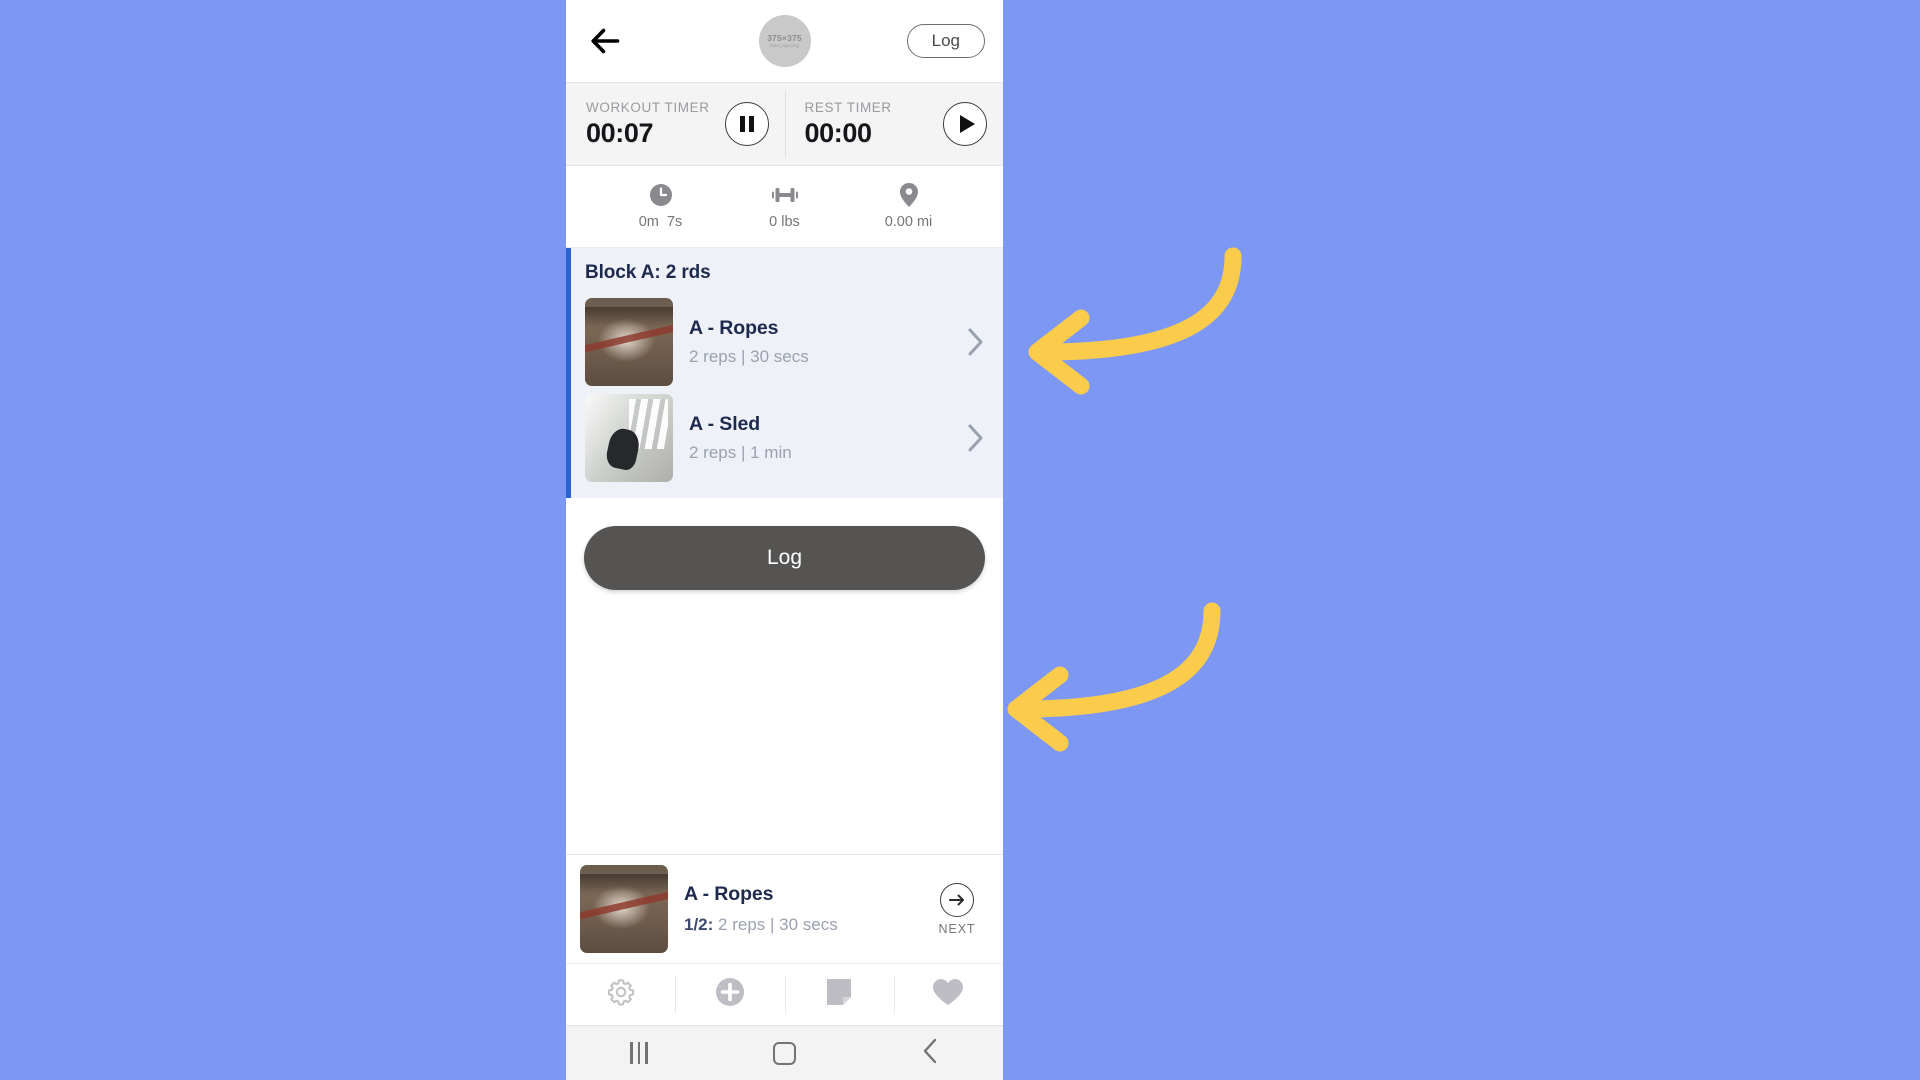 This screenshot has width=1920, height=1080. I want to click on timers-bar: WORKOUT TIMER 00:07 REST TIMER 00:00, so click(784, 124).